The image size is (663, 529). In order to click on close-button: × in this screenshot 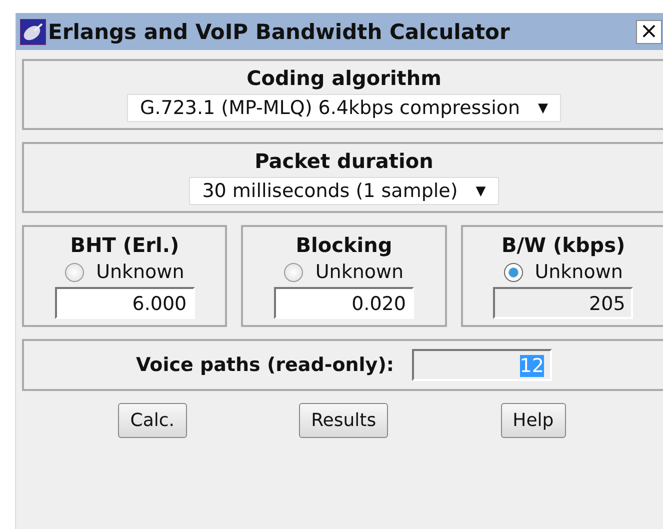, I will do `click(649, 32)`.